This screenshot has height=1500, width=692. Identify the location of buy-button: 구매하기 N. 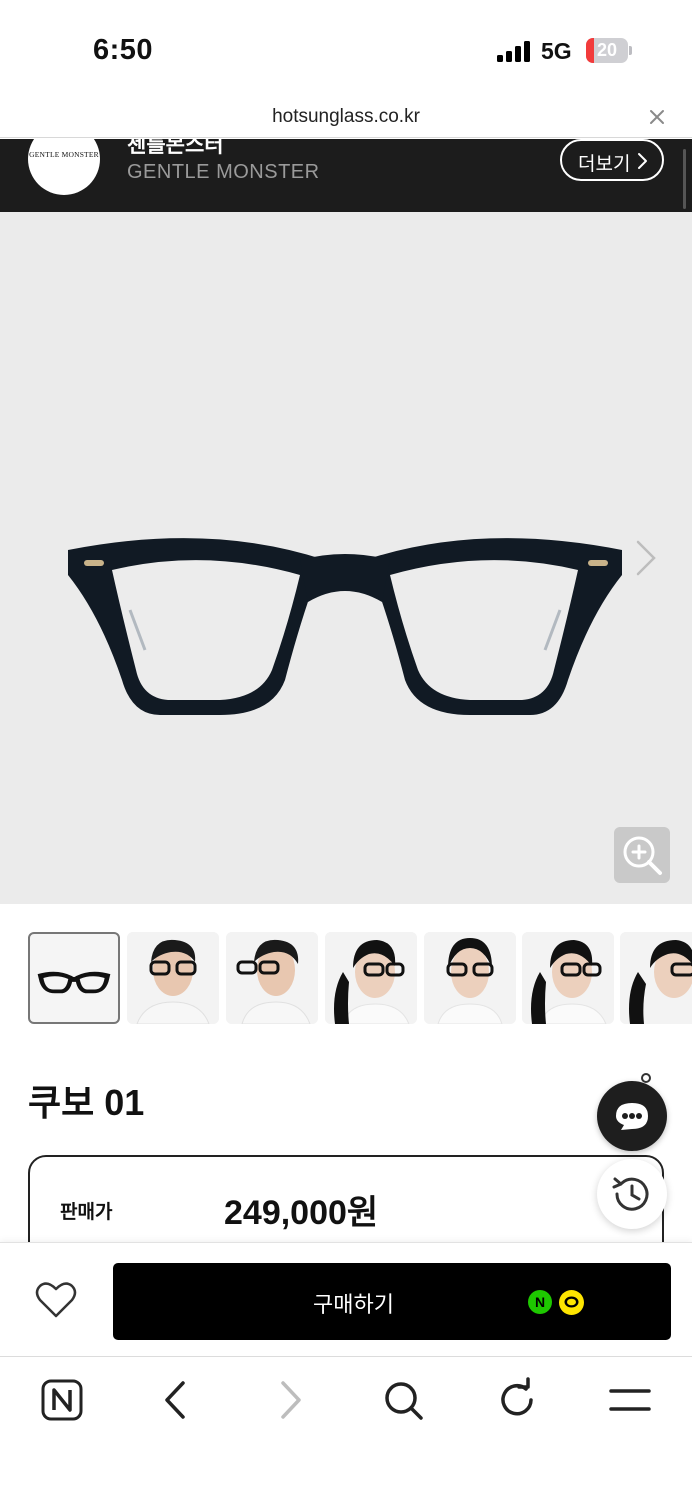
(392, 1301).